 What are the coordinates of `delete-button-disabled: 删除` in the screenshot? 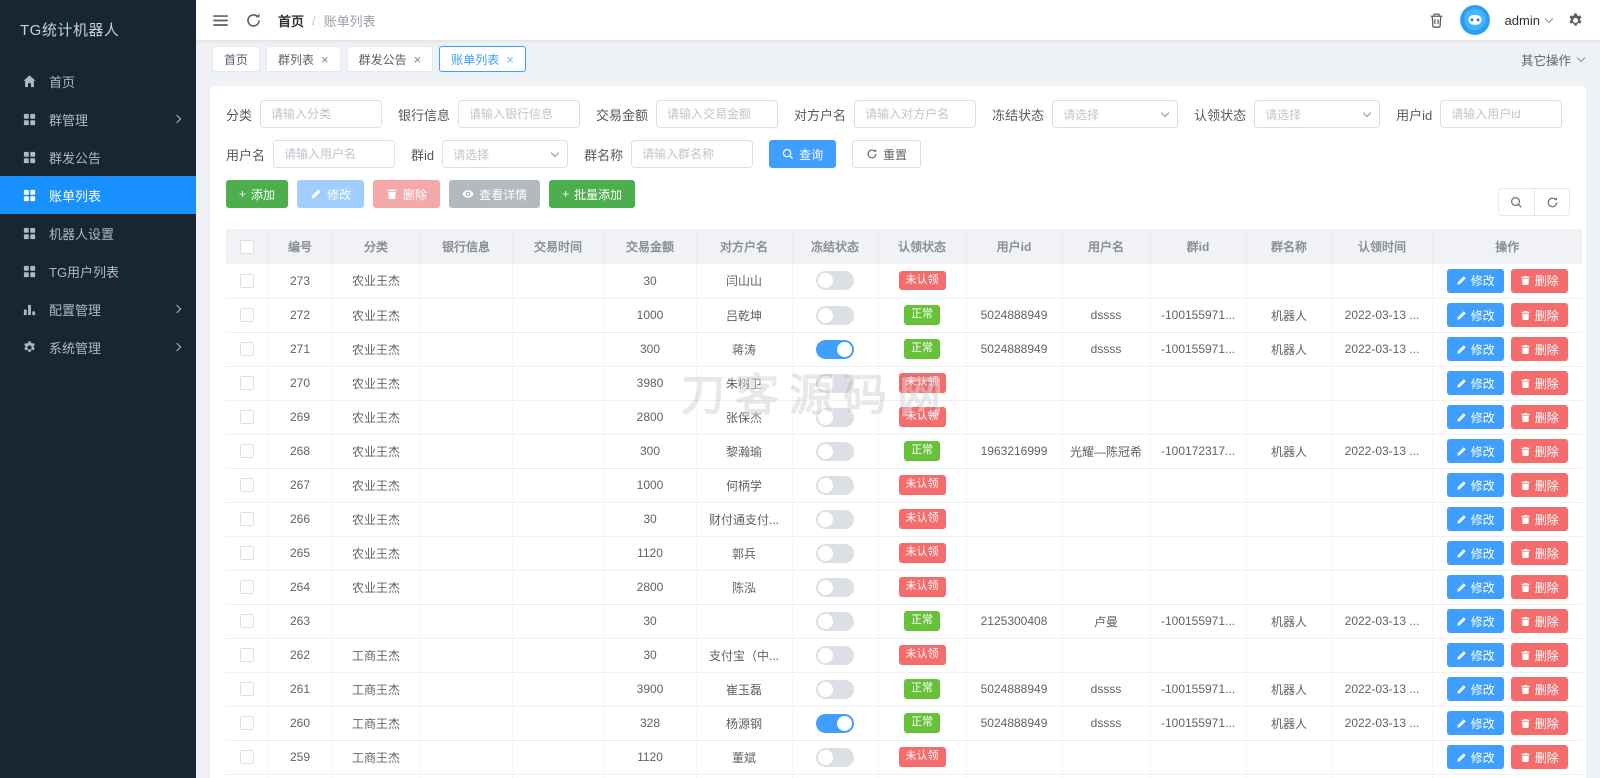 It's located at (407, 194).